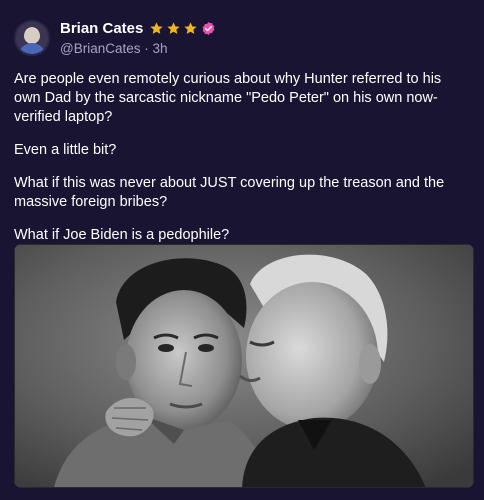 Image resolution: width=484 pixels, height=500 pixels. Describe the element at coordinates (122, 235) in the screenshot. I see `post-paragraph: What if Joe Biden is a pedophile?` at that location.